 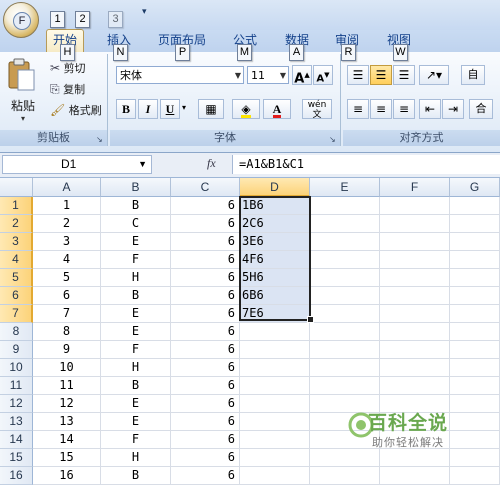 What do you see at coordinates (275, 242) in the screenshot?
I see `cell-d: 3E6` at bounding box center [275, 242].